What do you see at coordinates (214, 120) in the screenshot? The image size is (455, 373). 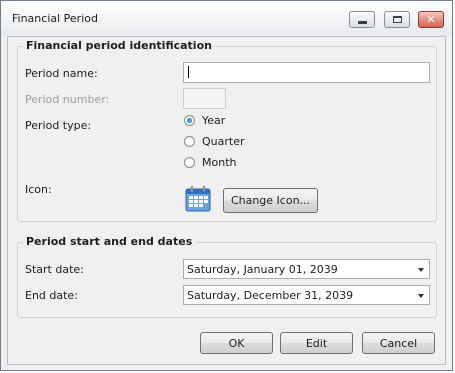 I see `period-type-year-label: Year` at bounding box center [214, 120].